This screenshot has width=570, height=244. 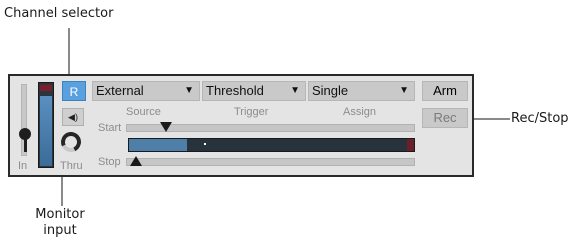 I want to click on recording-clip-indicator, so click(x=410, y=145).